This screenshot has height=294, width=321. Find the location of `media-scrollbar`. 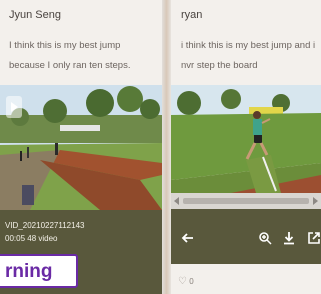

media-scrollbar is located at coordinates (246, 201).